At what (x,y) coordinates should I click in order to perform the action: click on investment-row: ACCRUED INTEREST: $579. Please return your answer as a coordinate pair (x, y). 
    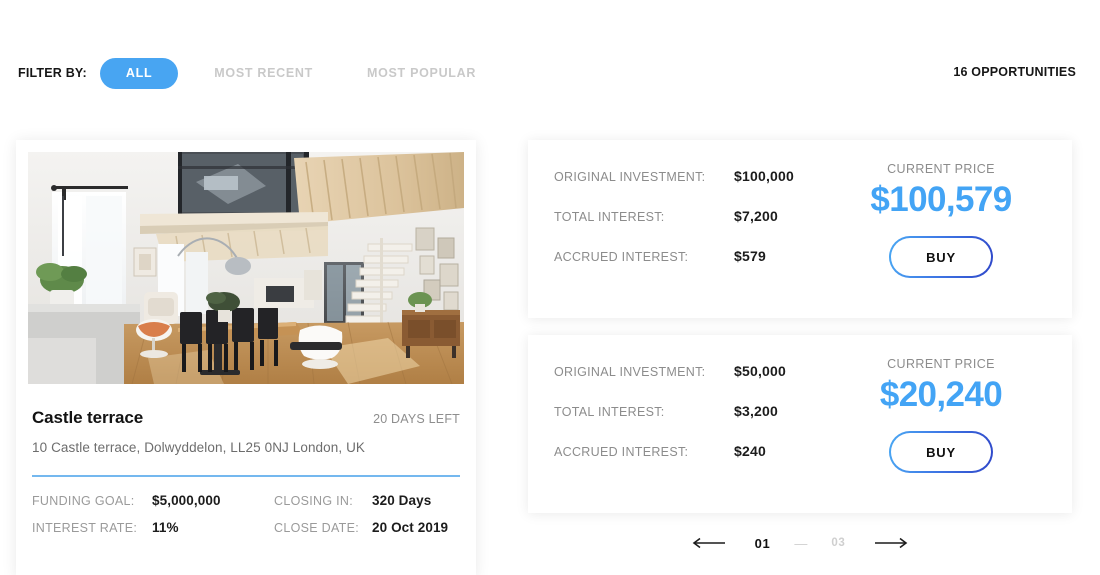
    Looking at the image, I should click on (699, 268).